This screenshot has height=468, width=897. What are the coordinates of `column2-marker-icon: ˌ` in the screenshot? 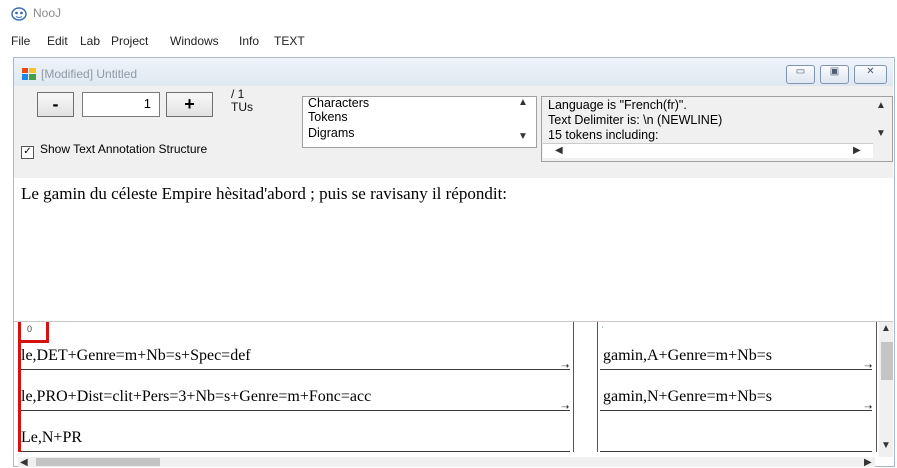 It's located at (602, 323).